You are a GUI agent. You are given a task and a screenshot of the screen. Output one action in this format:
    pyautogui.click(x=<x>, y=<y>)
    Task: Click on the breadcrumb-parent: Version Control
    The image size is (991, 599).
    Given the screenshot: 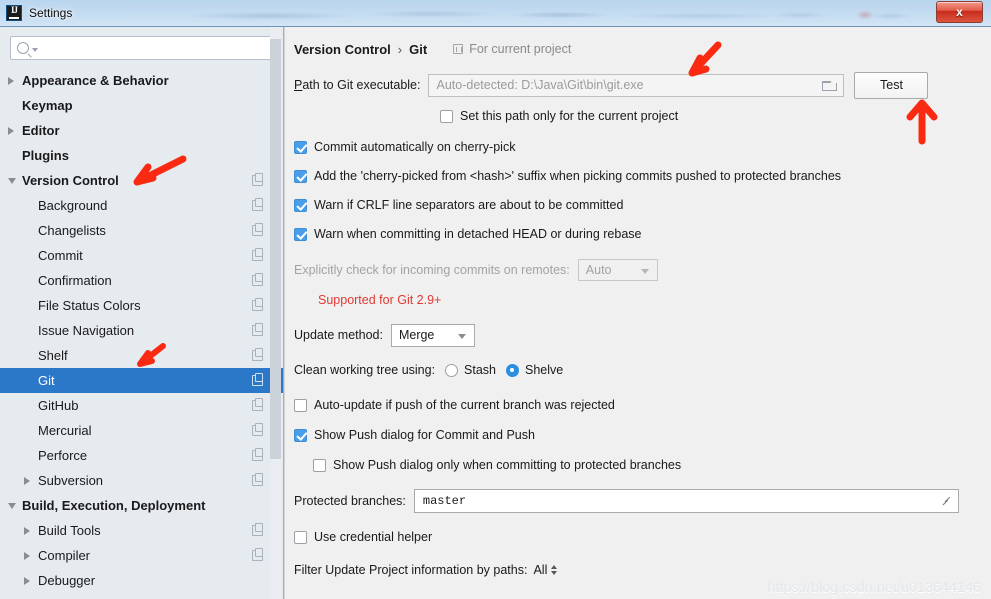 What is the action you would take?
    pyautogui.click(x=342, y=49)
    